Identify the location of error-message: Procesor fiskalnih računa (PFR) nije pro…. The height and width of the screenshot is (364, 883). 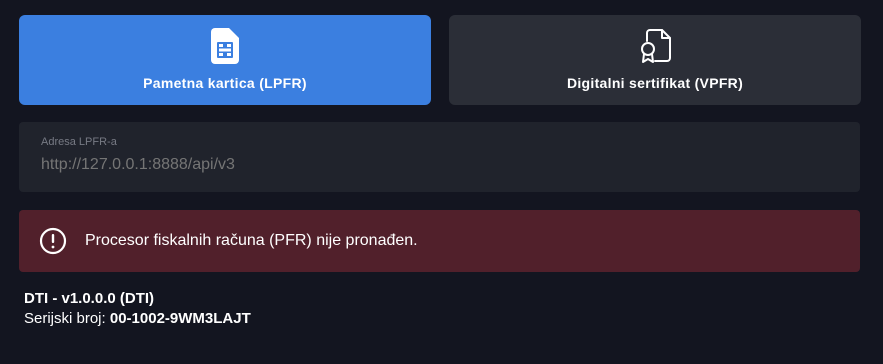
(251, 240).